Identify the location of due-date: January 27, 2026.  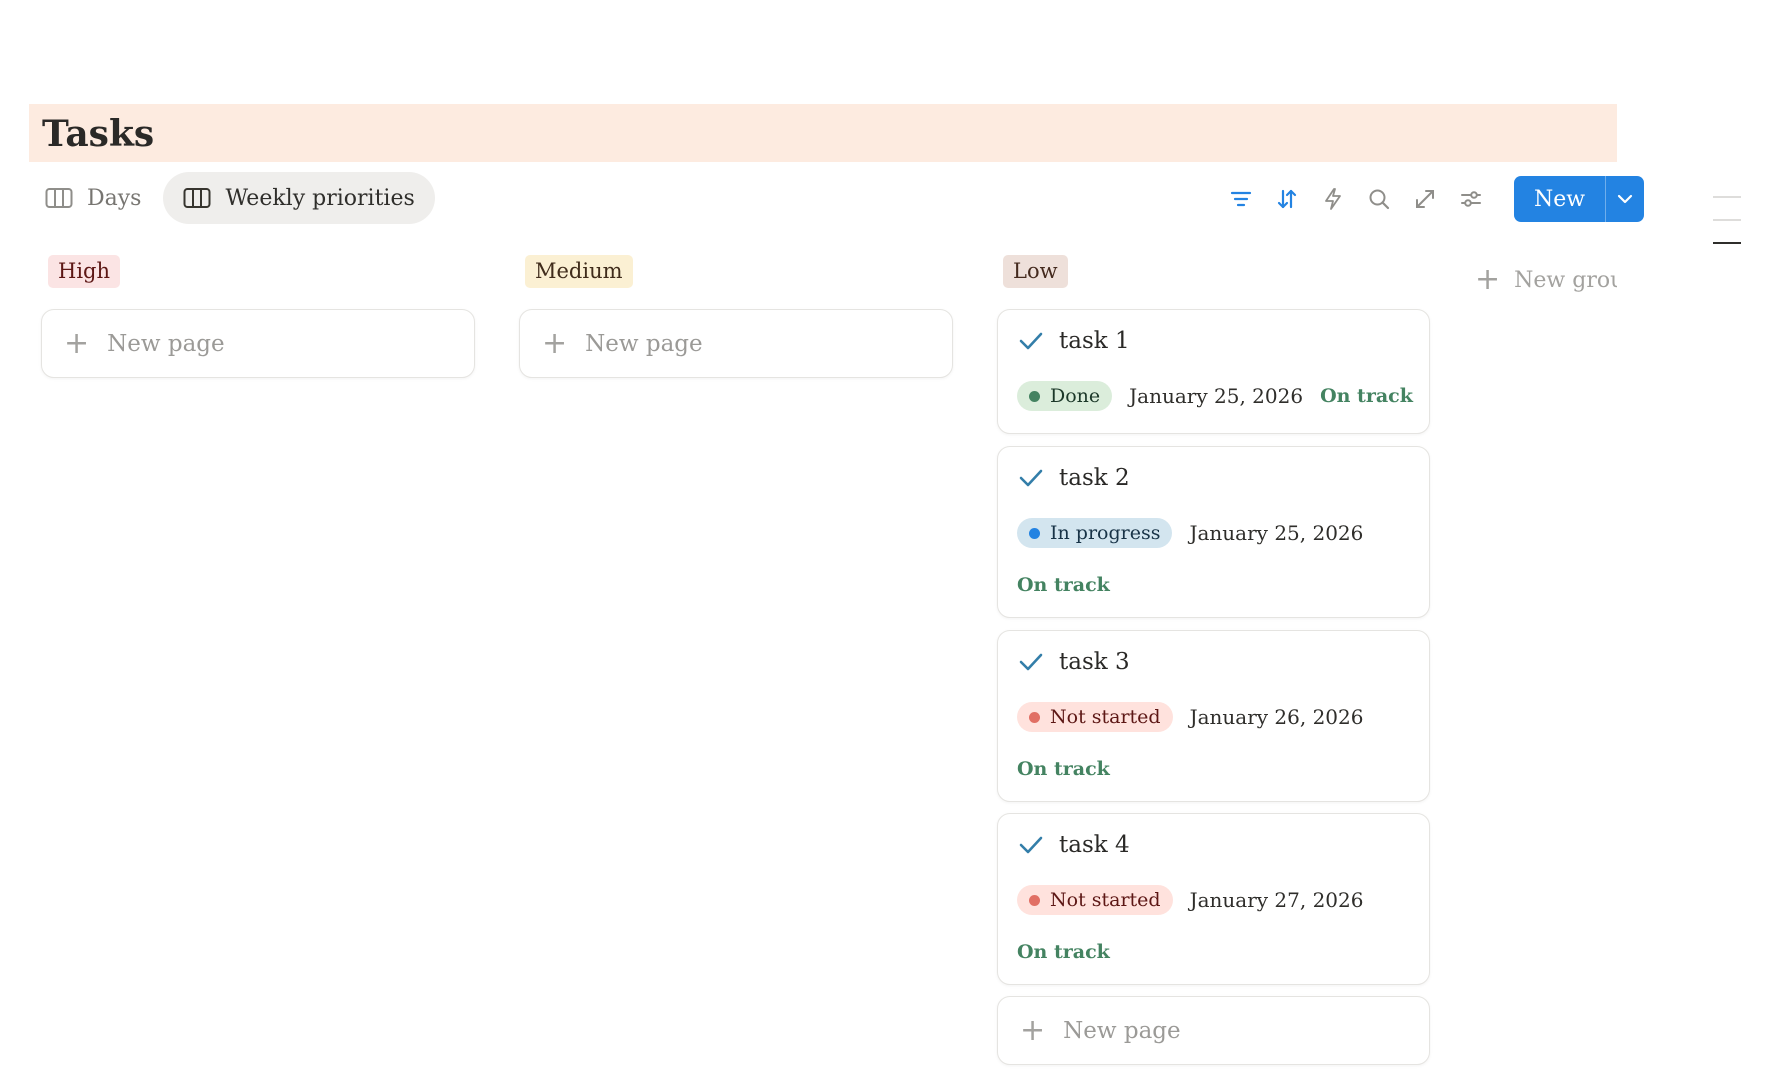
(1276, 900).